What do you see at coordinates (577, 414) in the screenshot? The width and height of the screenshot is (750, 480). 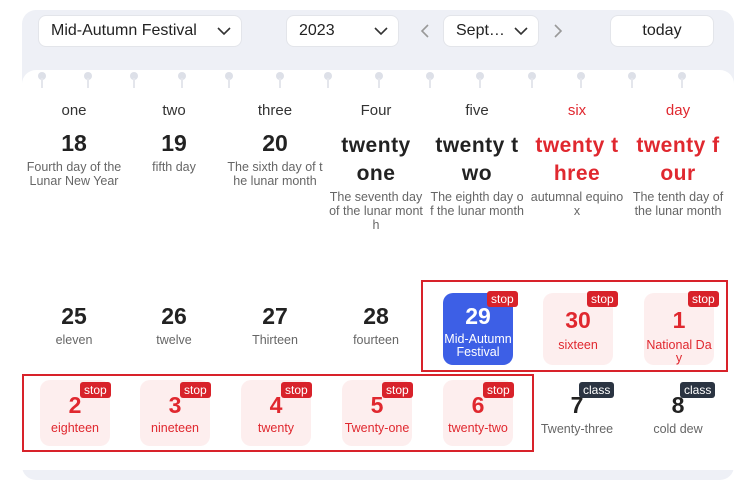 I see `workday-cell: 7 Twenty-three` at bounding box center [577, 414].